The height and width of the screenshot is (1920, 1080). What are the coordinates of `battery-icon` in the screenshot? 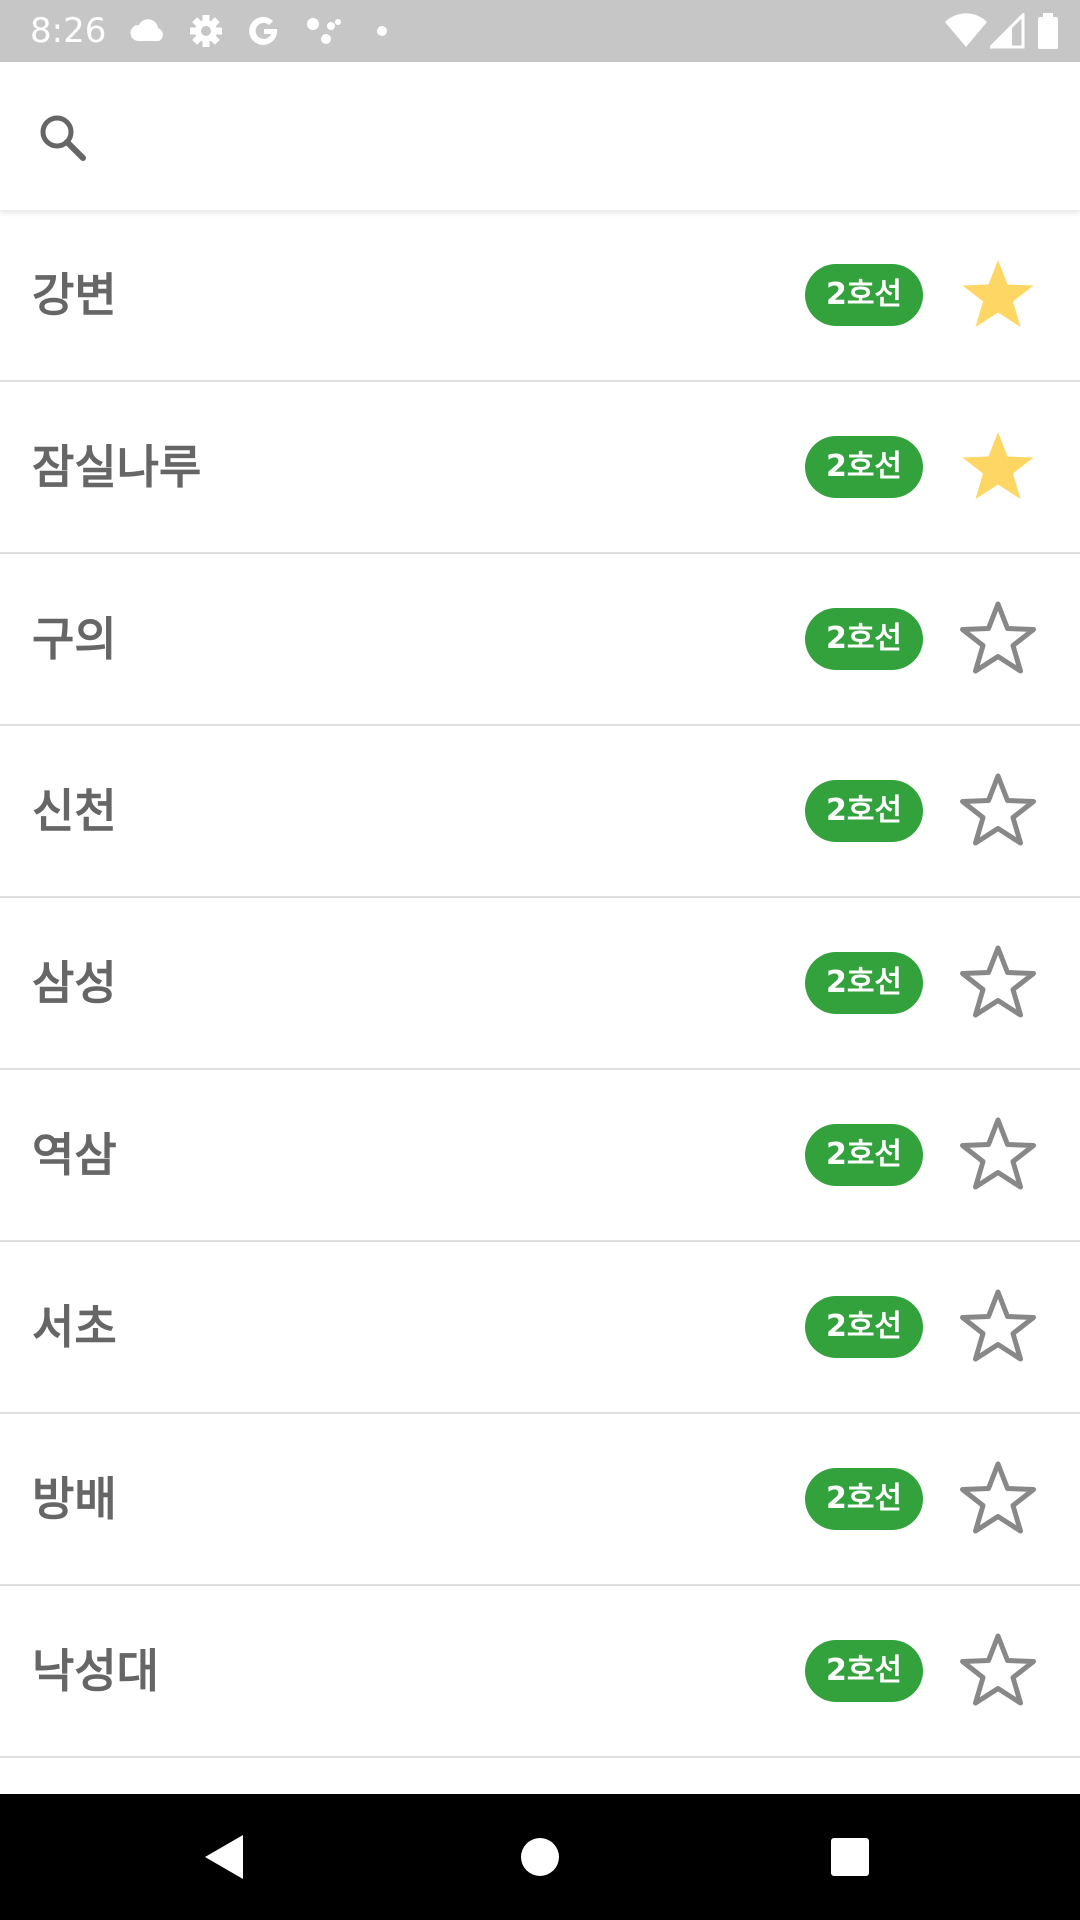 It's located at (1048, 31).